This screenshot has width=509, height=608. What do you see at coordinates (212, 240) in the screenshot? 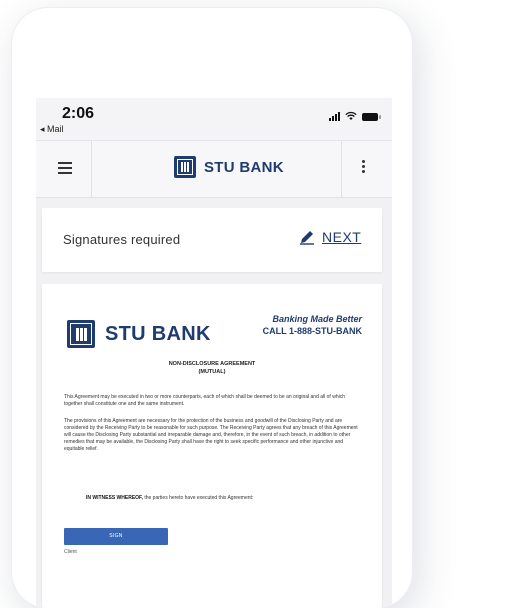
I see `signatures-card: Signatures required NEXT` at bounding box center [212, 240].